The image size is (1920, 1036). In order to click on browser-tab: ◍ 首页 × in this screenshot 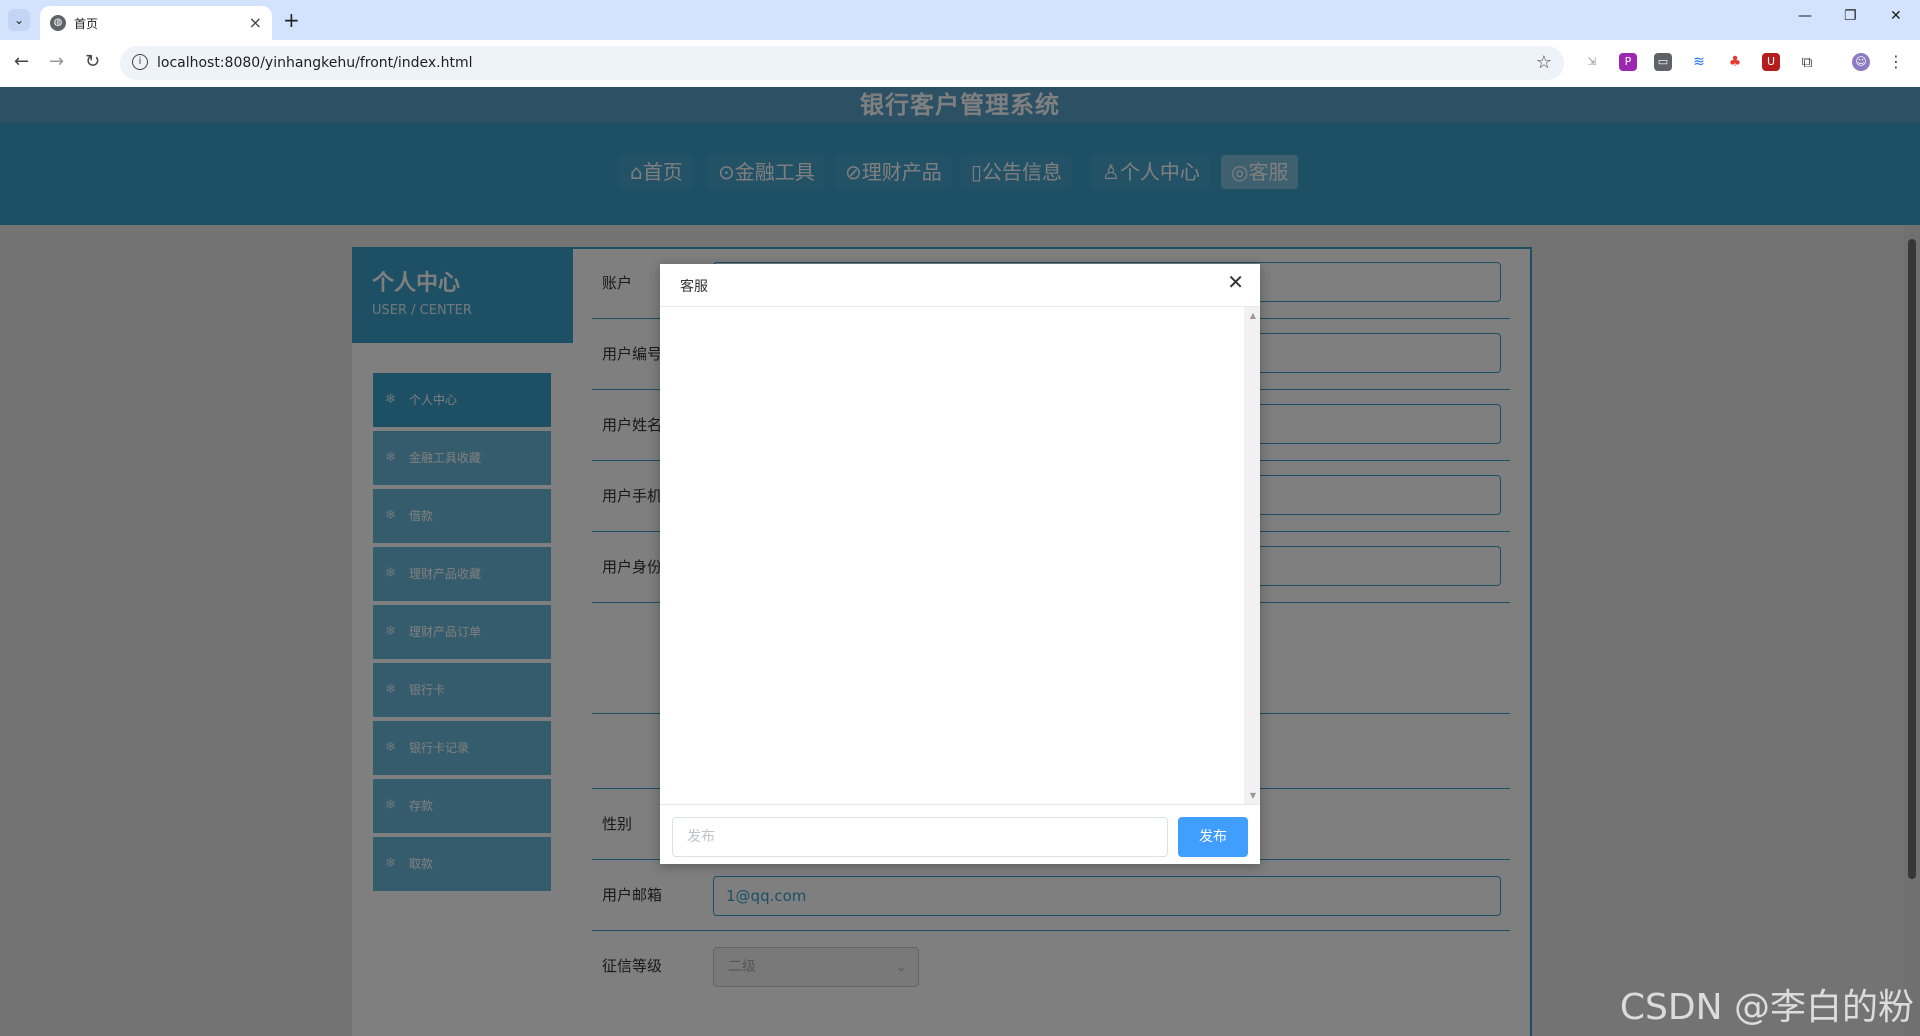, I will do `click(156, 23)`.